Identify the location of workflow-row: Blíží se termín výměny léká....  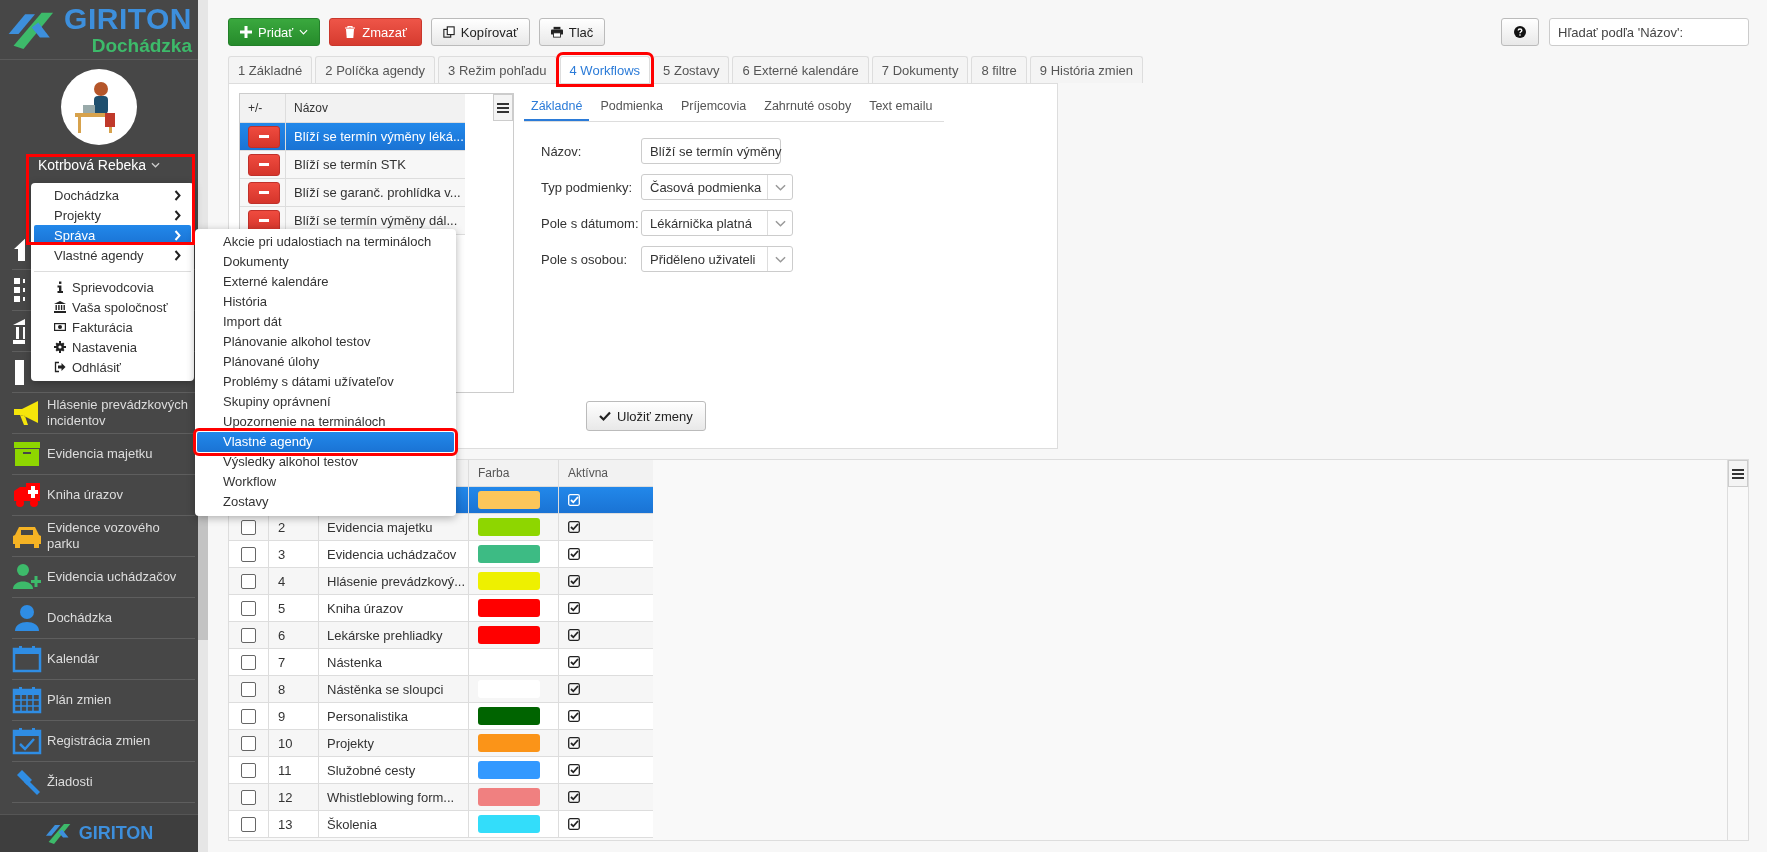
(352, 137).